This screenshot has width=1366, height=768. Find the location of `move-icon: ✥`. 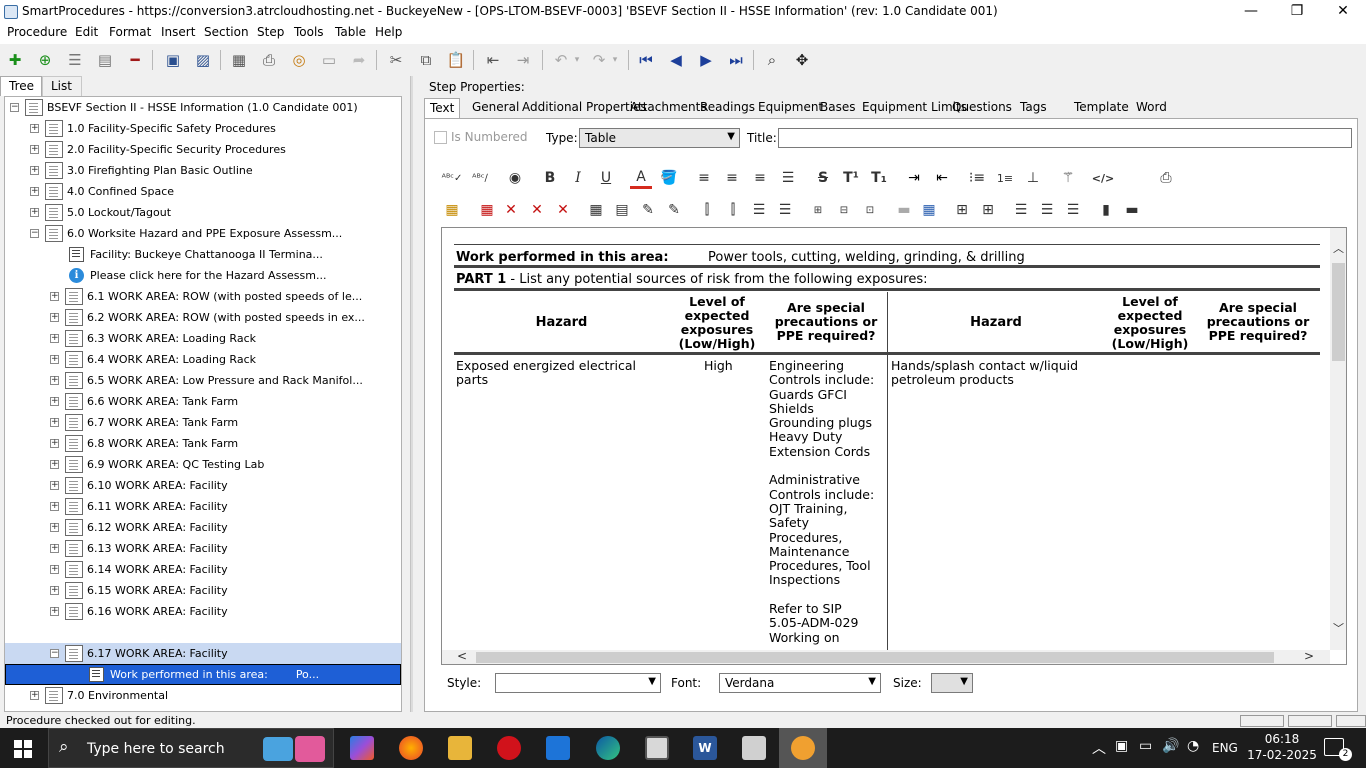

move-icon: ✥ is located at coordinates (802, 60).